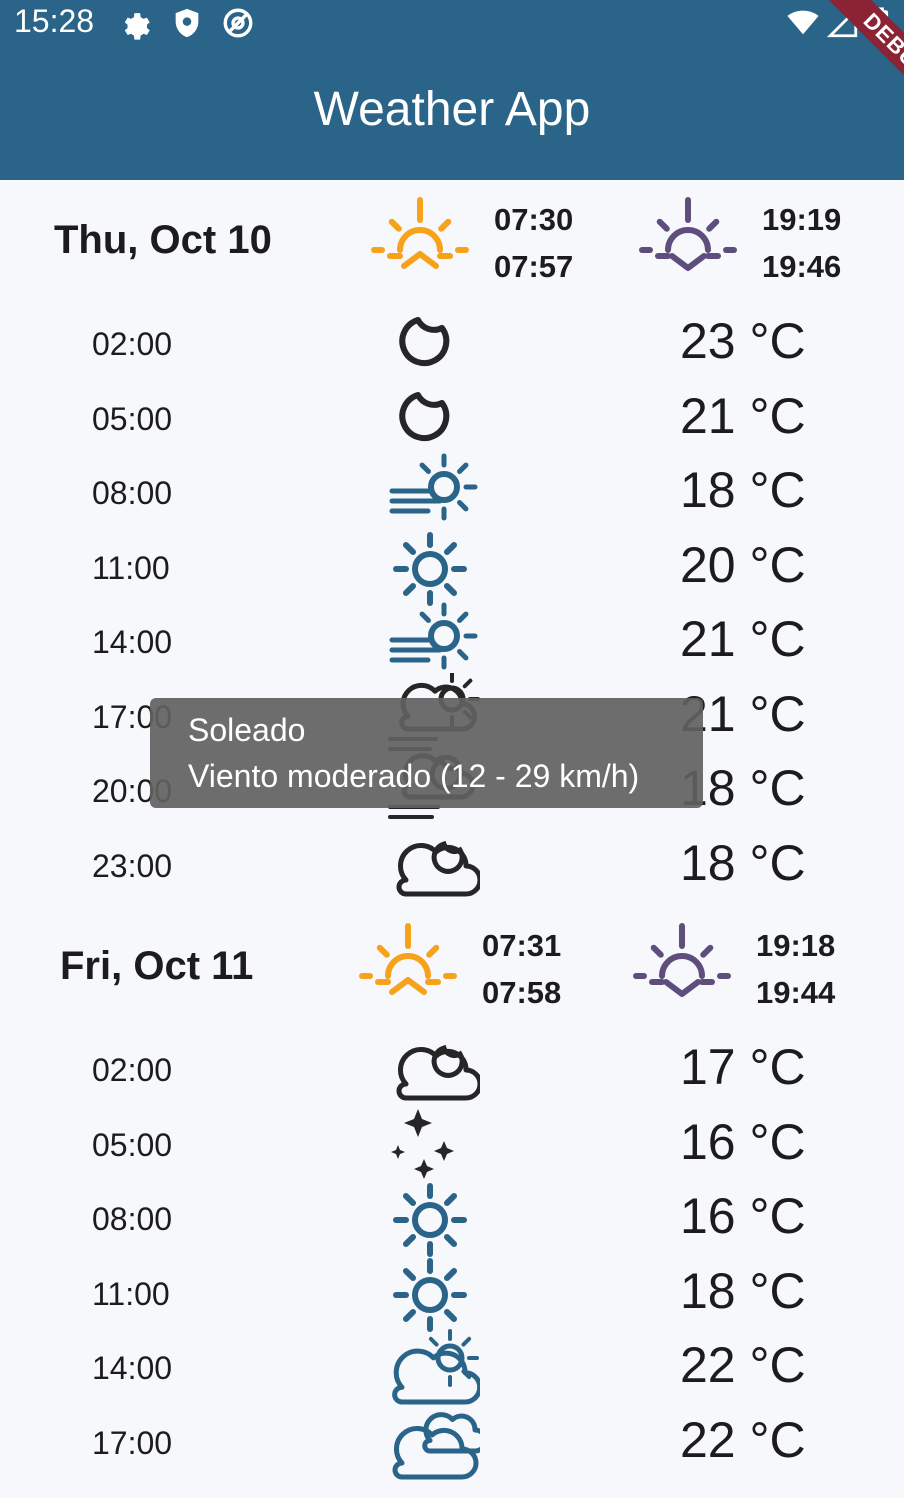 The width and height of the screenshot is (904, 1498). What do you see at coordinates (796, 945) in the screenshot?
I see `sunset-time: 19:18` at bounding box center [796, 945].